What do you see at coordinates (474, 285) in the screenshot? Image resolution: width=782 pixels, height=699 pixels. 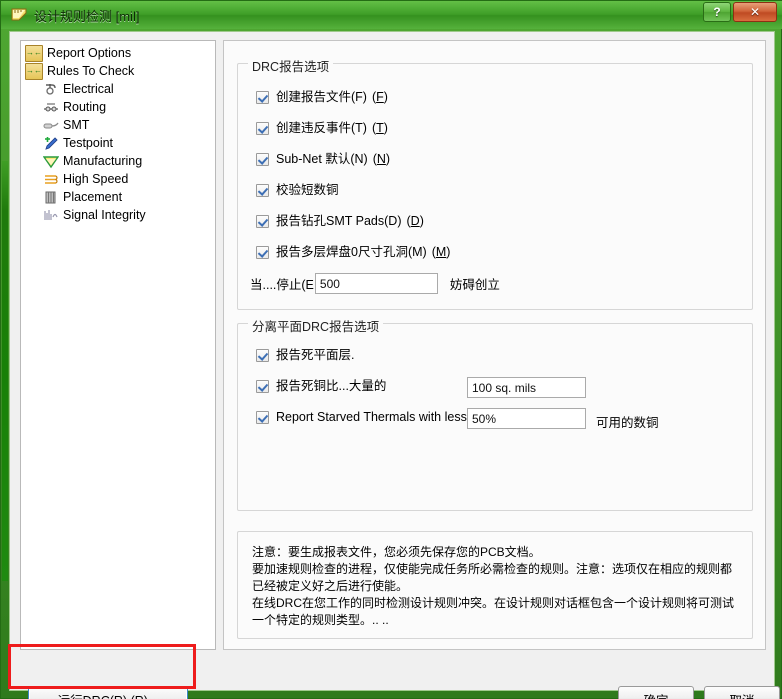 I see `stop-when-suffix: 妨碍创立` at bounding box center [474, 285].